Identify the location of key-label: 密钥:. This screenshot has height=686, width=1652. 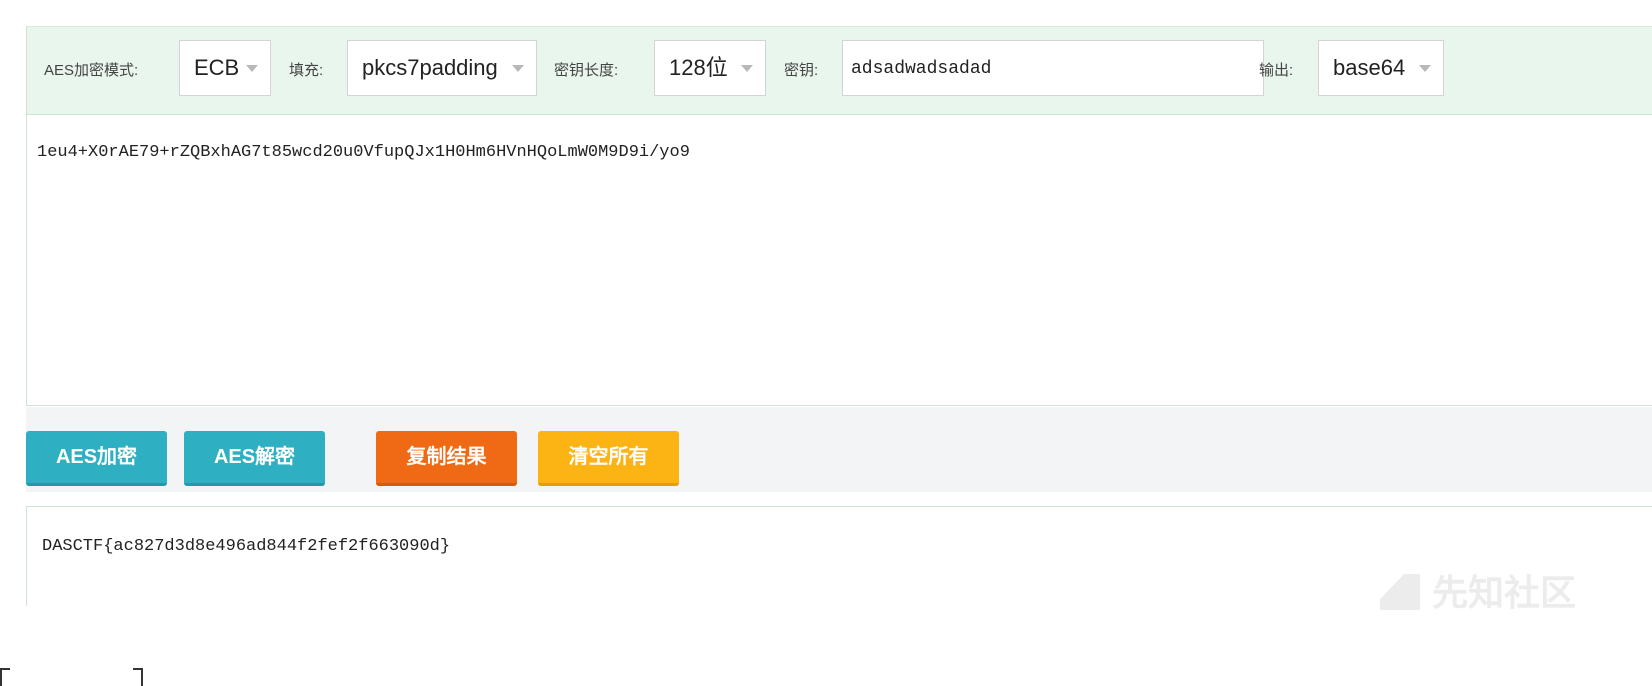
(801, 70).